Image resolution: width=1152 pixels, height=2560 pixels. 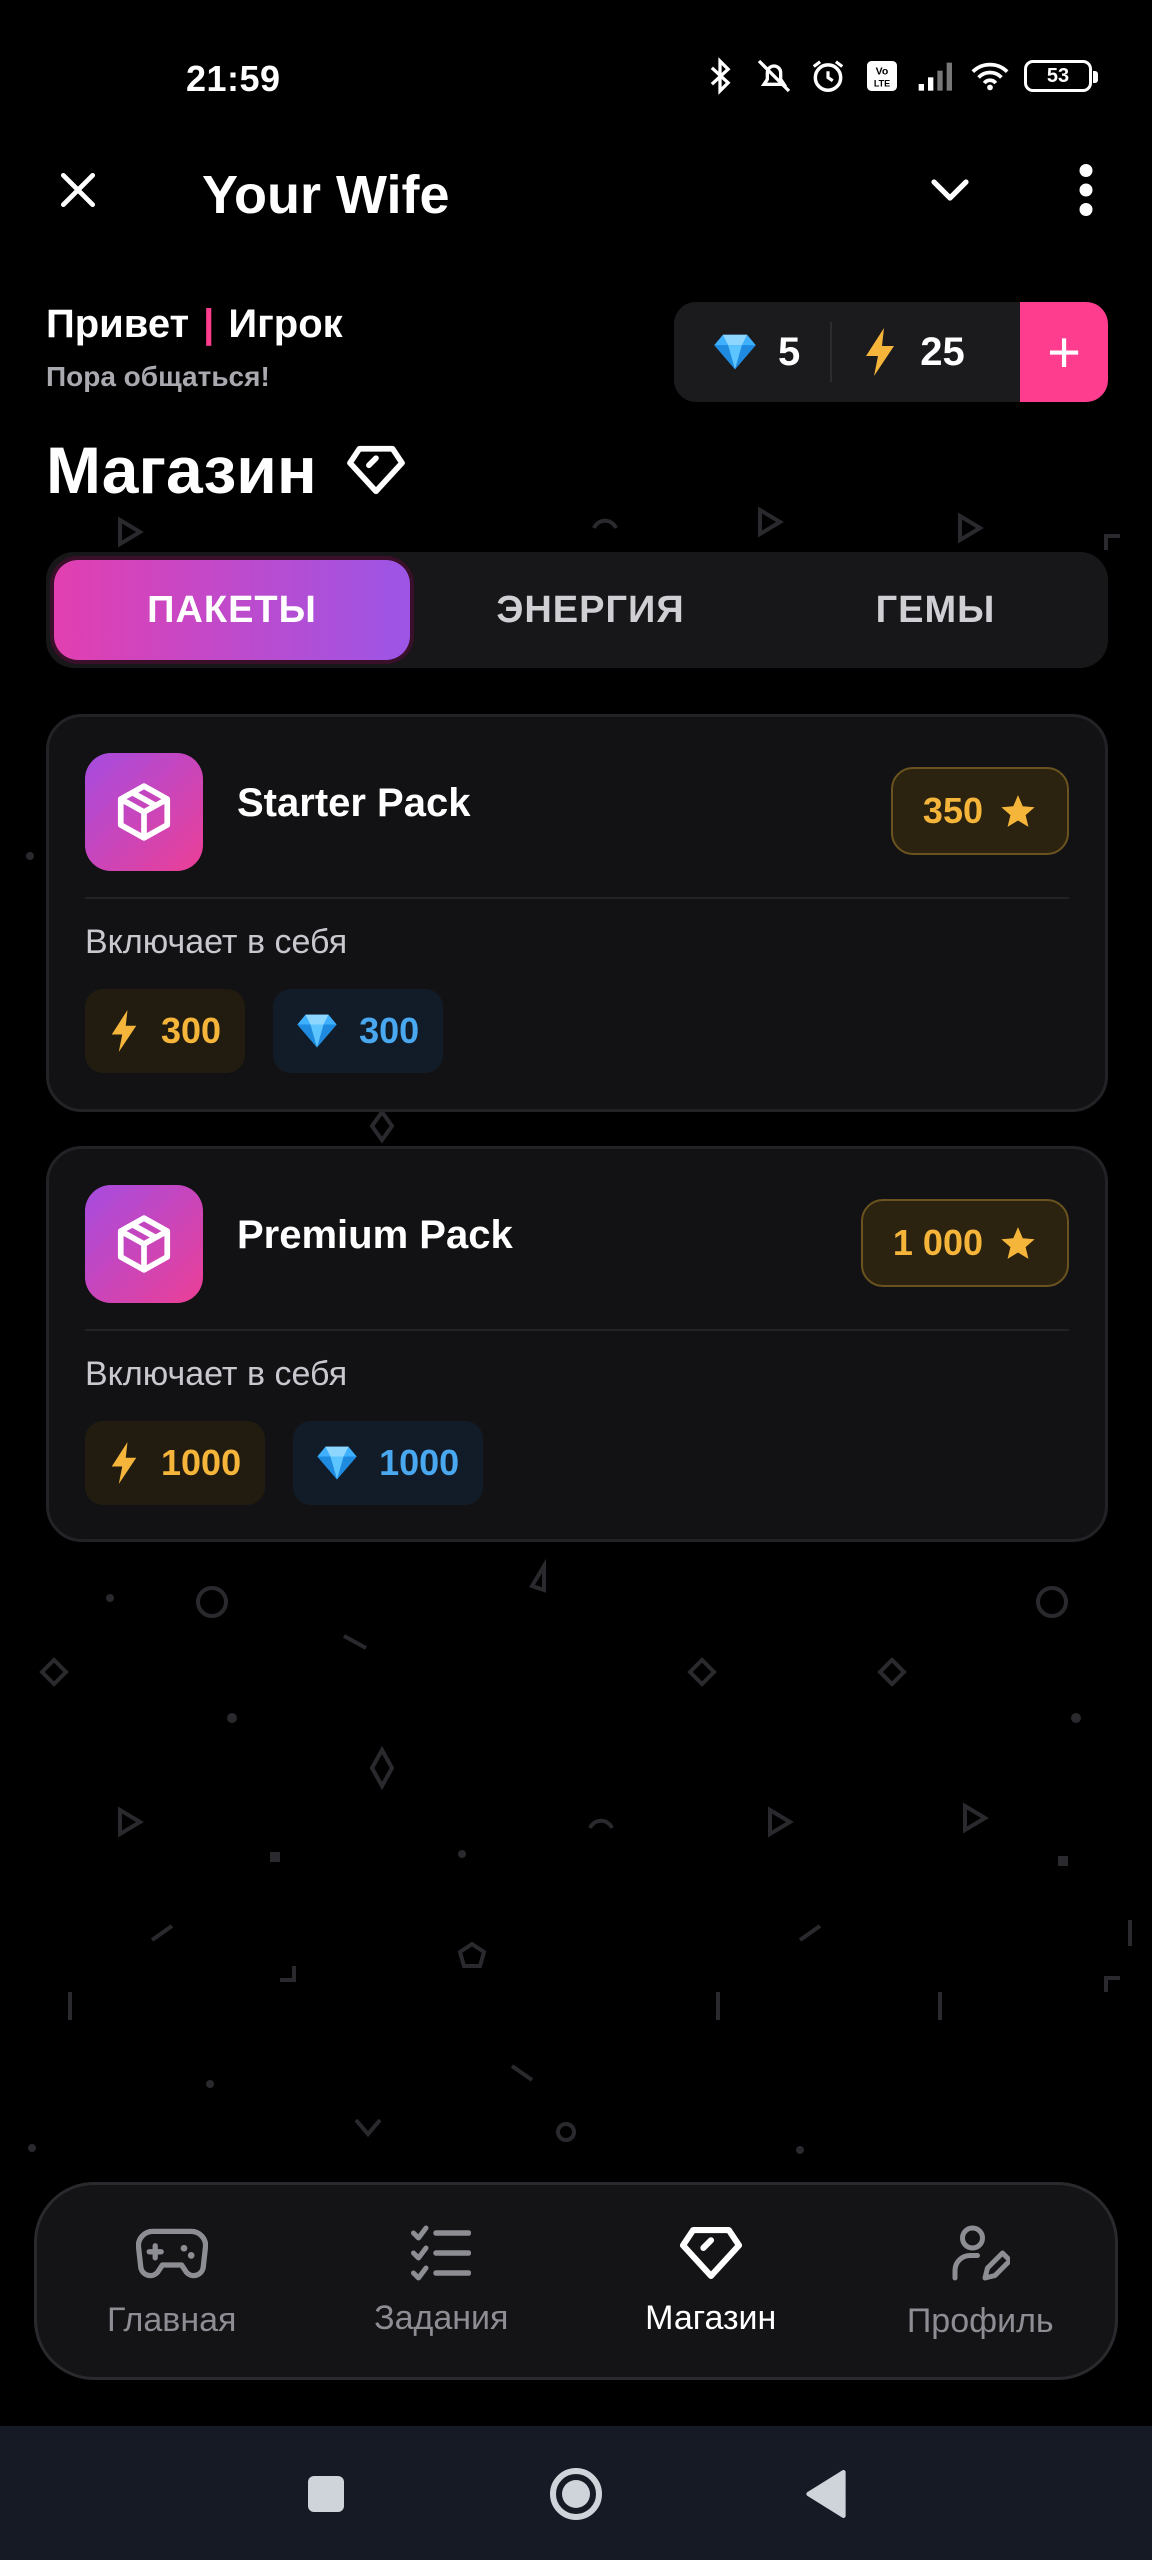 What do you see at coordinates (937, 1242) in the screenshot?
I see `pack-price: 1 000` at bounding box center [937, 1242].